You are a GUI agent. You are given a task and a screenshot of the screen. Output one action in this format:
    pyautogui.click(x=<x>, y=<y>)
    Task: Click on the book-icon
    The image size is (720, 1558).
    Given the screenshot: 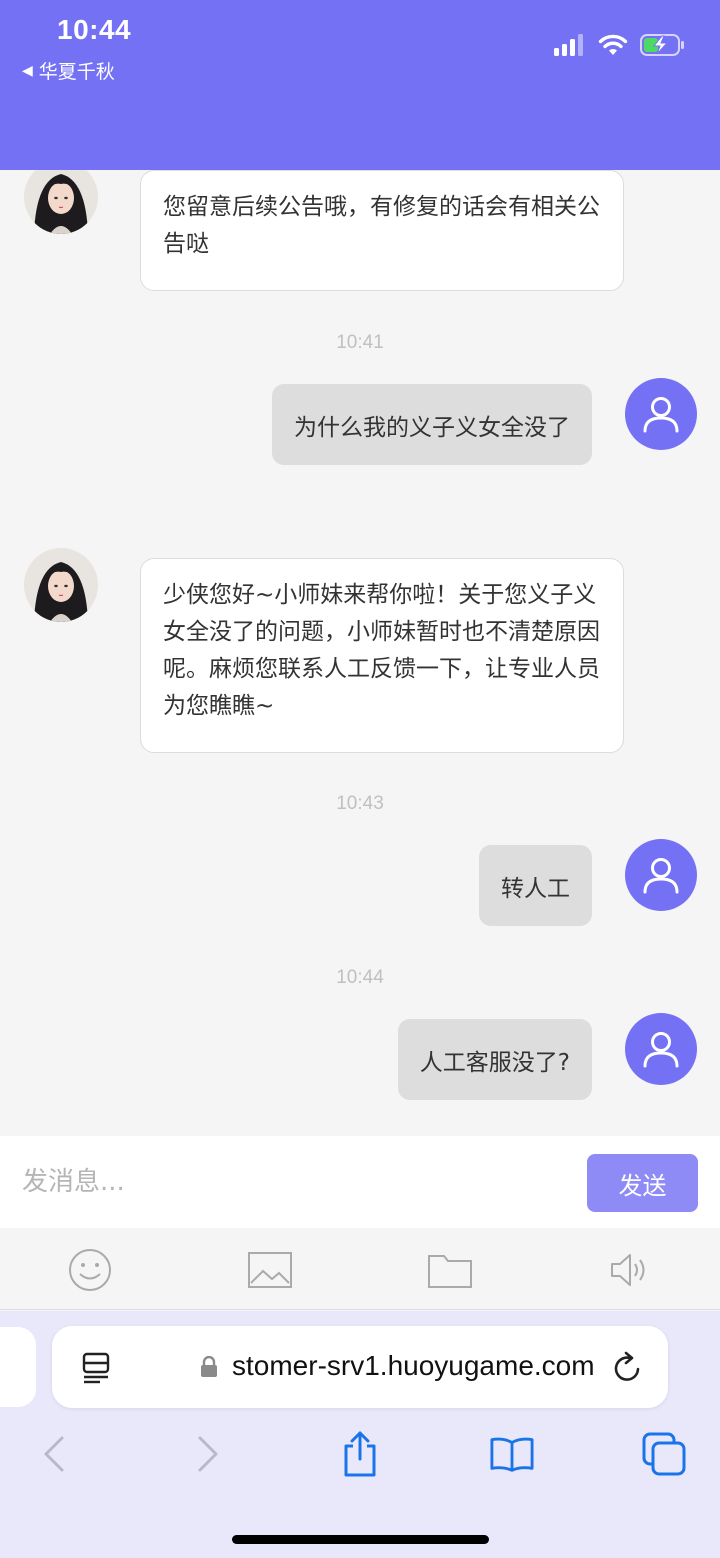 What is the action you would take?
    pyautogui.click(x=512, y=1454)
    